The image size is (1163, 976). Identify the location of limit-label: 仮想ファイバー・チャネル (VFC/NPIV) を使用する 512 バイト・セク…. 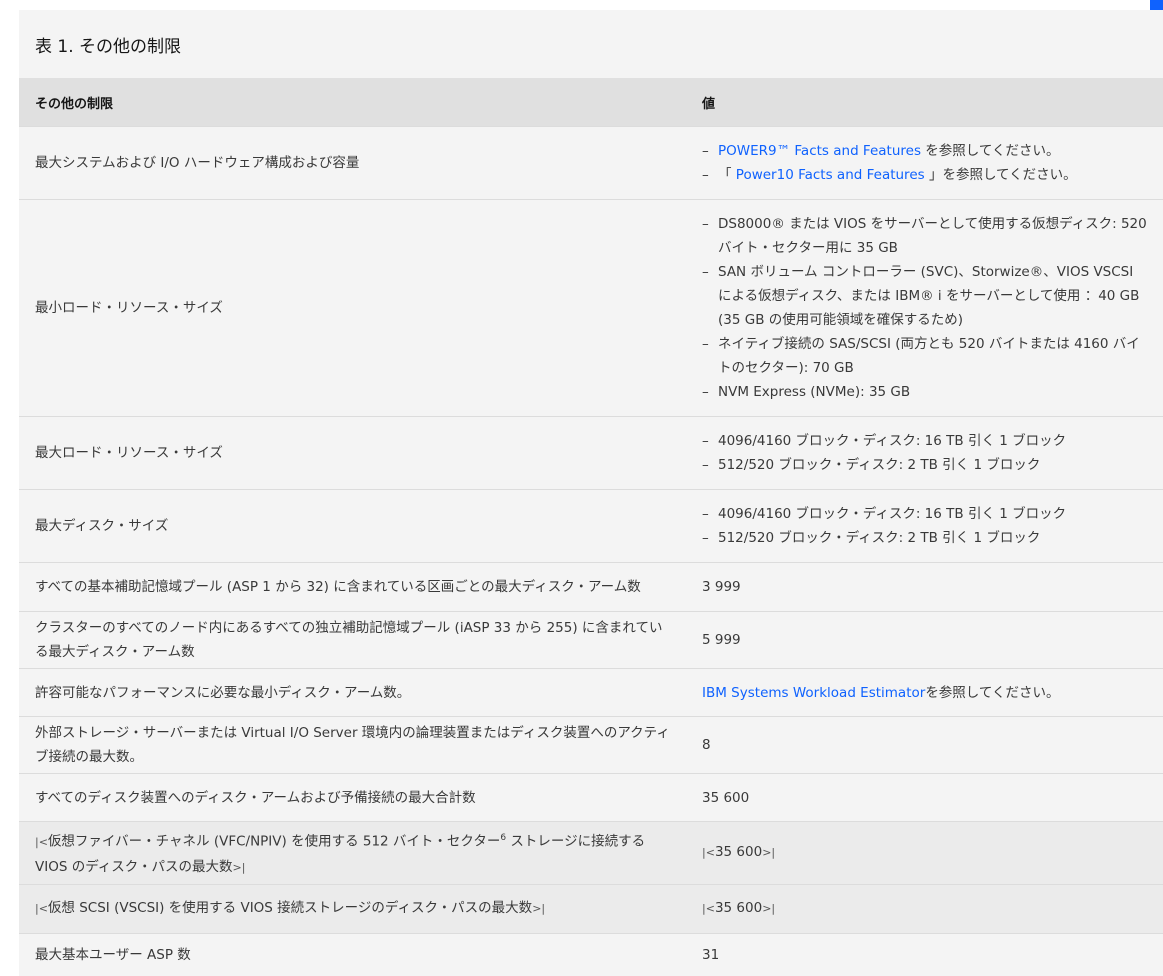
(274, 841).